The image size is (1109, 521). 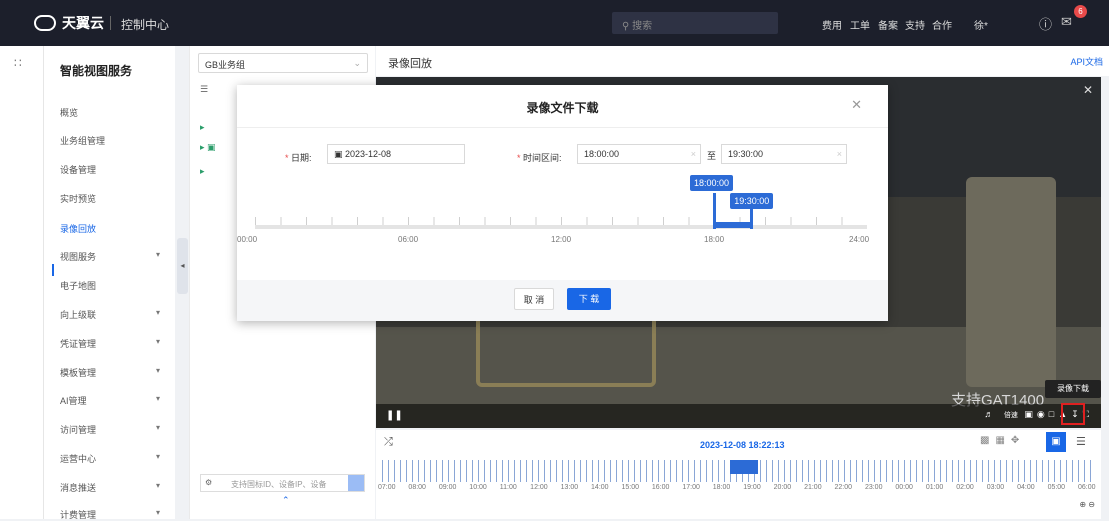 What do you see at coordinates (508, 487) in the screenshot?
I see `timeline-label: 11:00` at bounding box center [508, 487].